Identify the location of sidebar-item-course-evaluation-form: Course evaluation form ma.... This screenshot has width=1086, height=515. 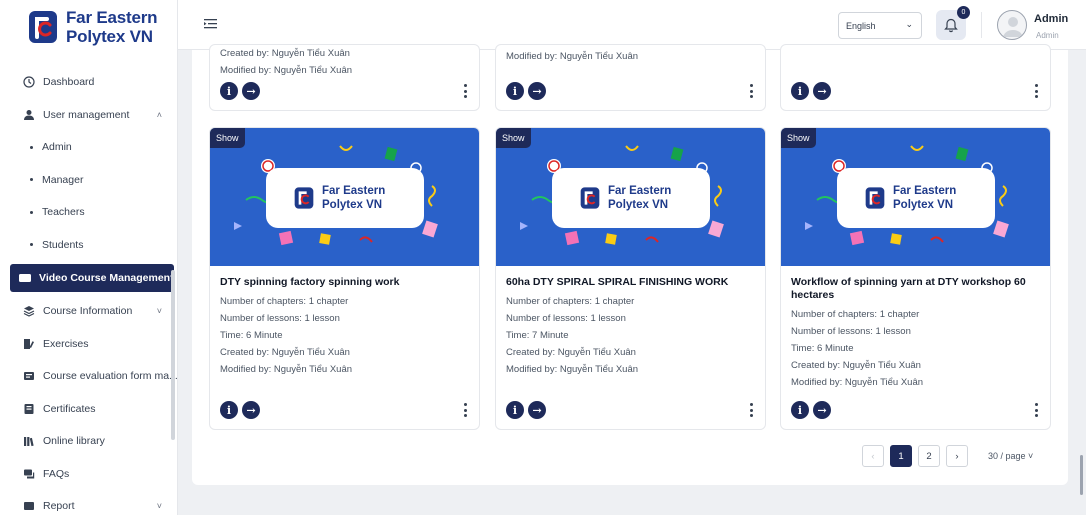
(89, 376).